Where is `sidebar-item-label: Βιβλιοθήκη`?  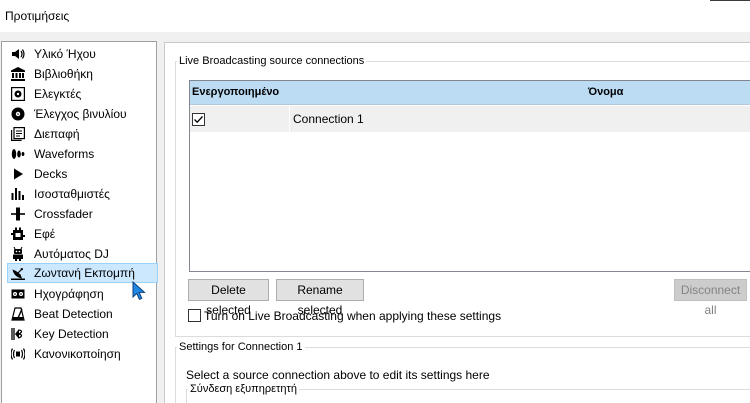
sidebar-item-label: Βιβλιοθήκη is located at coordinates (63, 74).